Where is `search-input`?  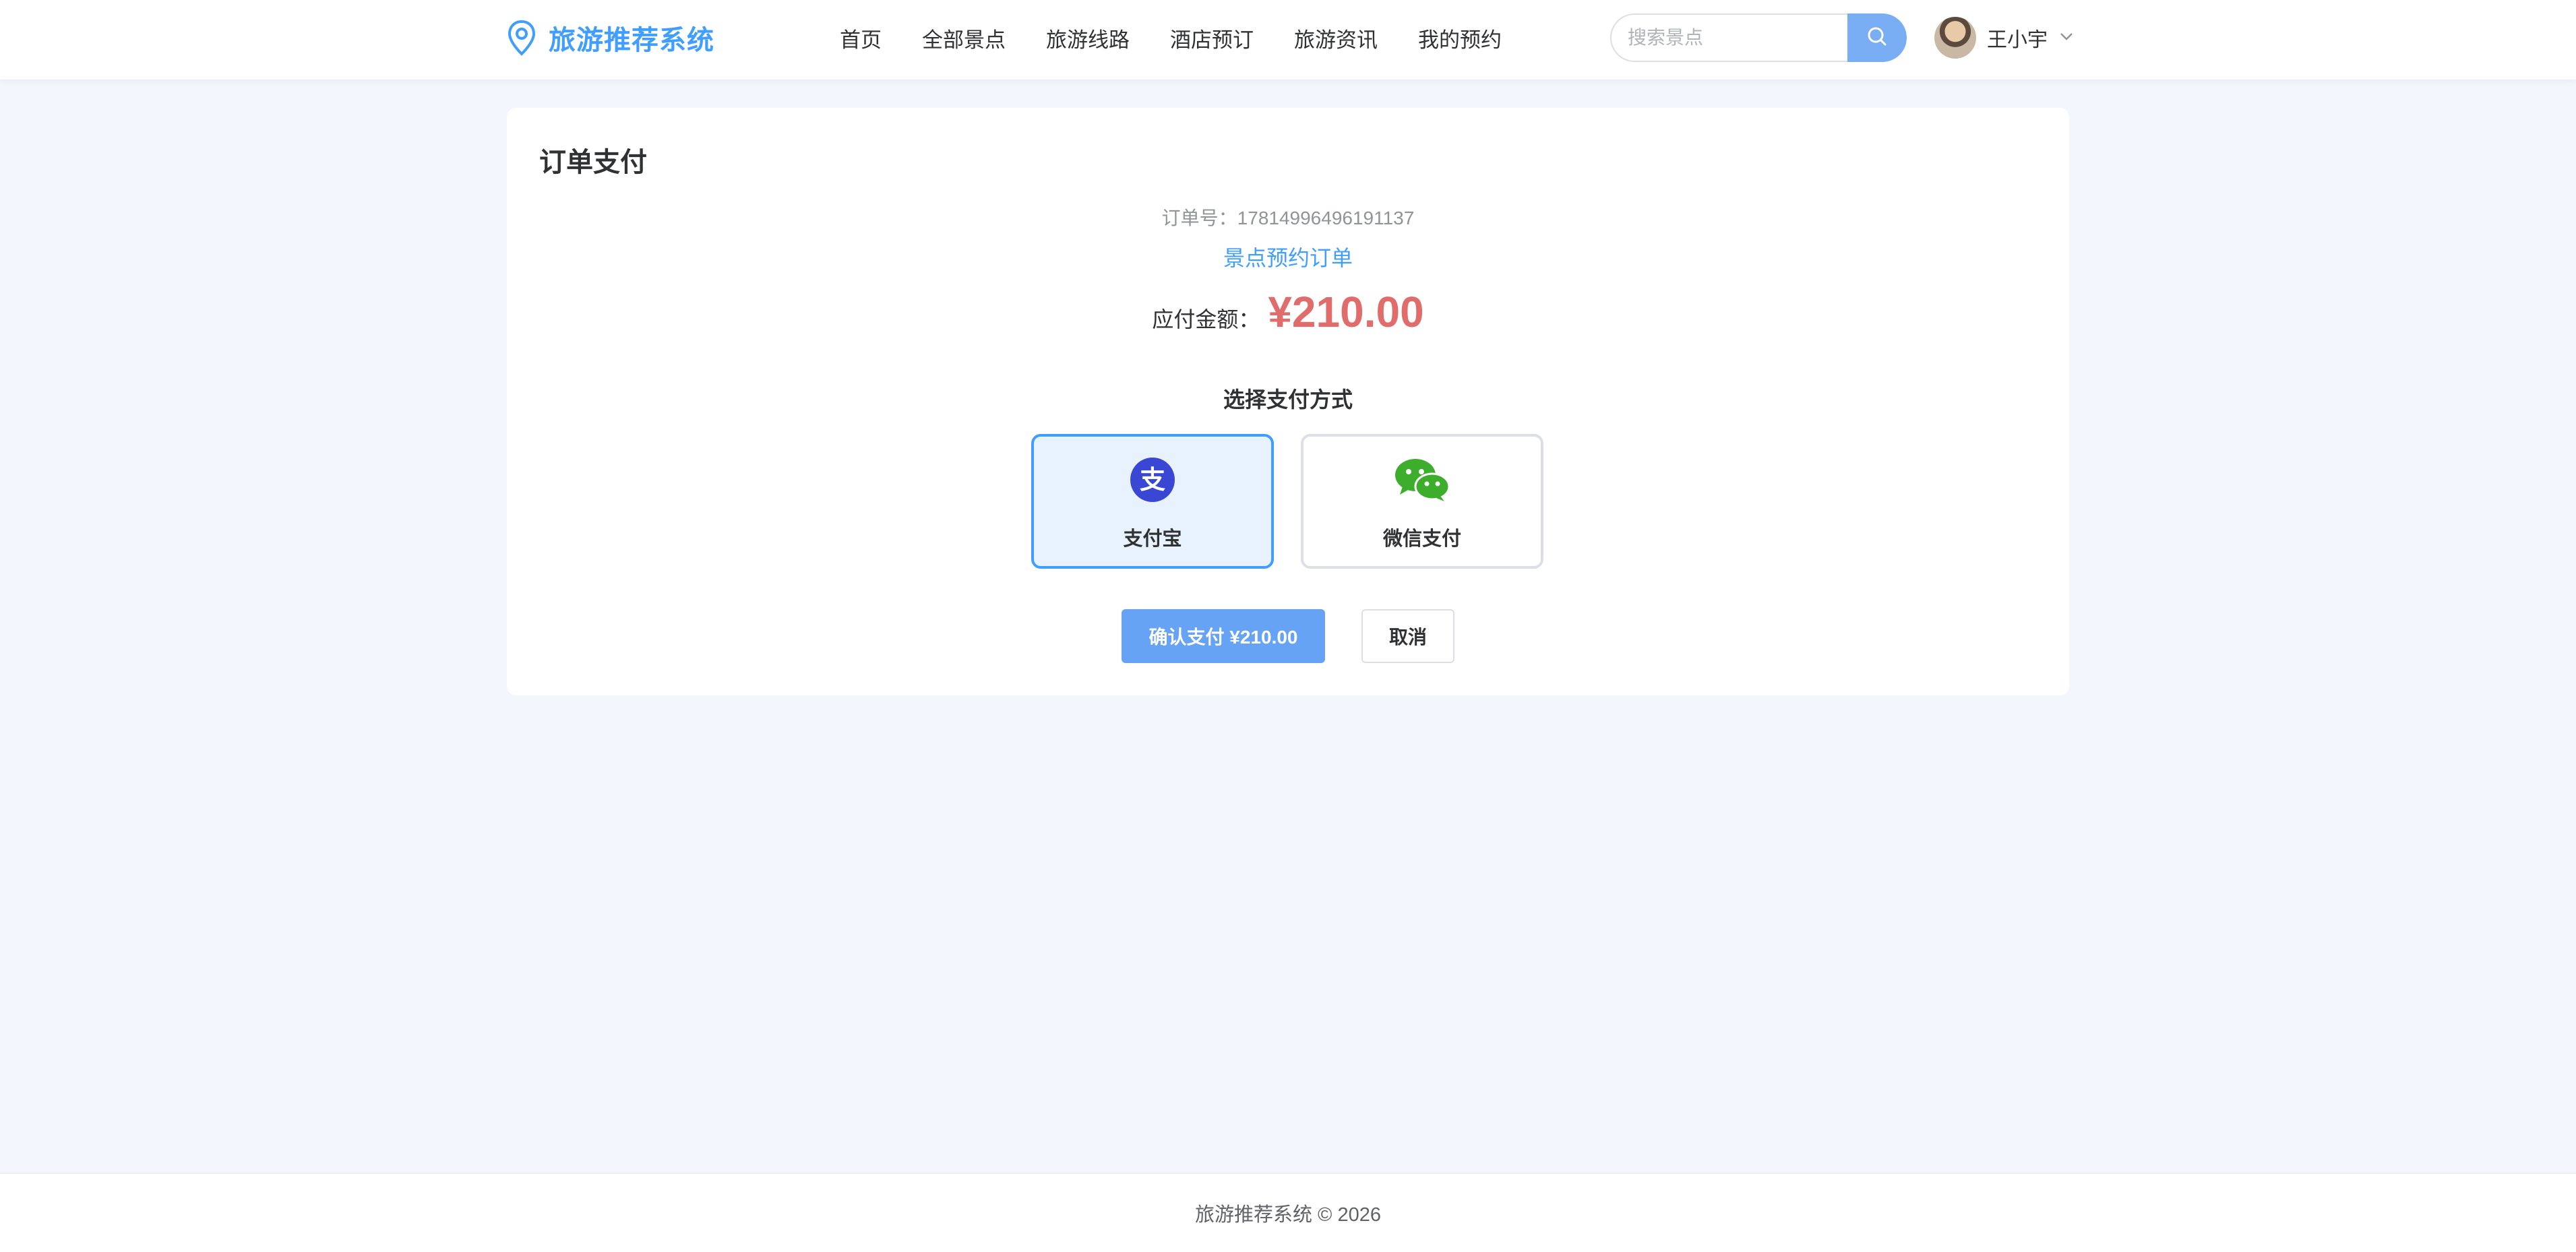
search-input is located at coordinates (1729, 37).